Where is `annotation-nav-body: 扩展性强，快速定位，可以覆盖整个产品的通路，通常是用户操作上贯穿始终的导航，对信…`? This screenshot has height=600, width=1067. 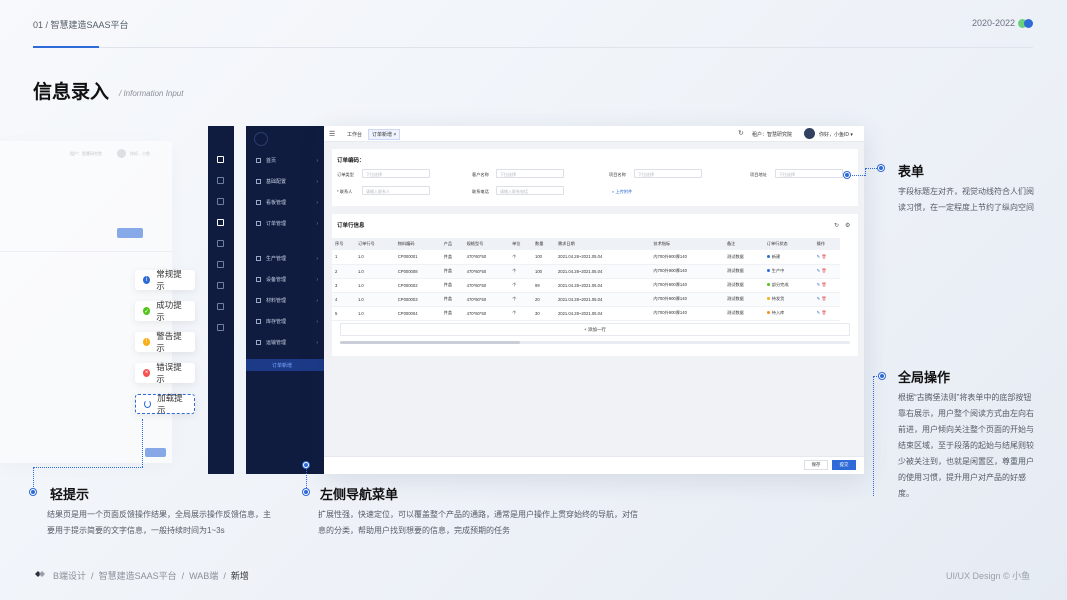
annotation-nav-body: 扩展性强，快速定位，可以覆盖整个产品的通路，通常是用户操作上贯穿始终的导航，对信… is located at coordinates (478, 522).